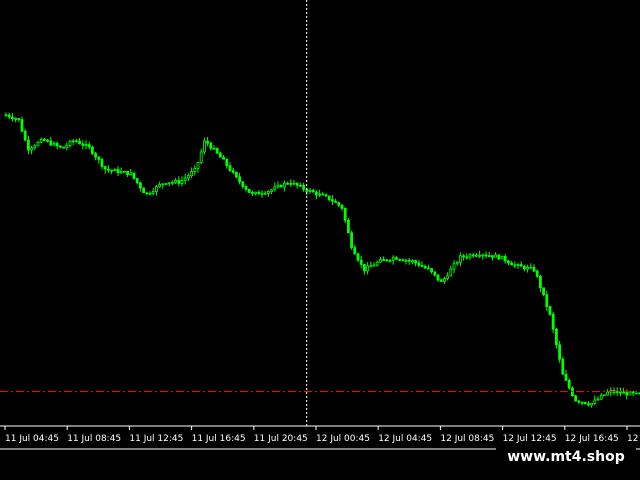 This screenshot has height=480, width=640. What do you see at coordinates (343, 439) in the screenshot?
I see `time-axis-label: 12 Jul 00:45` at bounding box center [343, 439].